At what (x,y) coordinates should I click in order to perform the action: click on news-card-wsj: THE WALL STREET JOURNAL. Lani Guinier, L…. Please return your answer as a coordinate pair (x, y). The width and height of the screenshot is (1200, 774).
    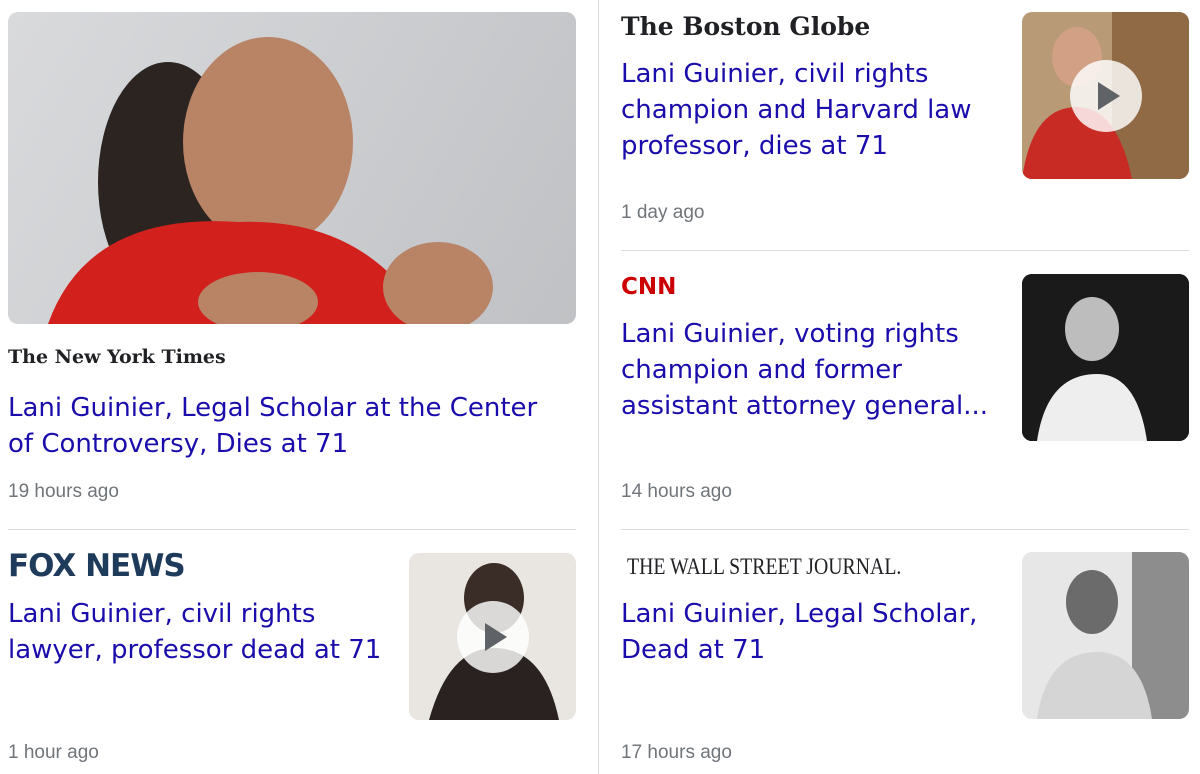
    Looking at the image, I should click on (905, 660).